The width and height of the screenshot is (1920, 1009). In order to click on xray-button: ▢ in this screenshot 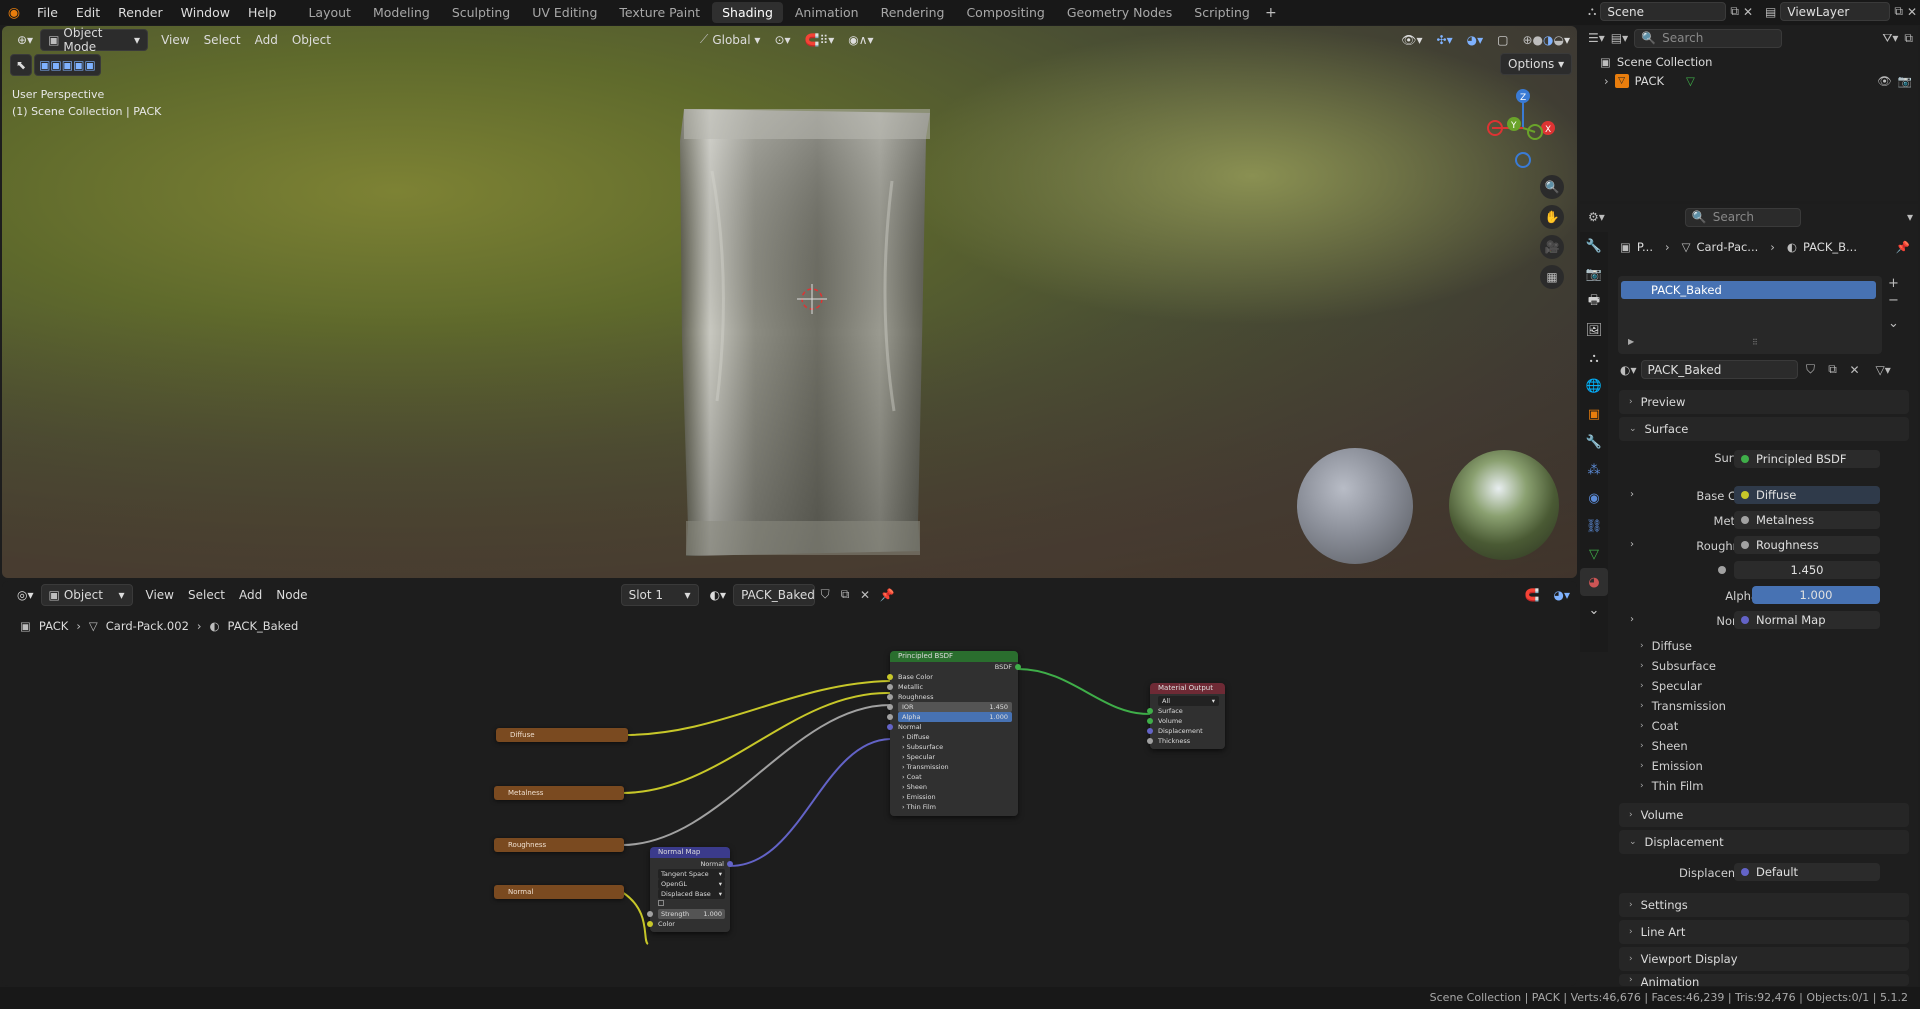, I will do `click(1502, 40)`.